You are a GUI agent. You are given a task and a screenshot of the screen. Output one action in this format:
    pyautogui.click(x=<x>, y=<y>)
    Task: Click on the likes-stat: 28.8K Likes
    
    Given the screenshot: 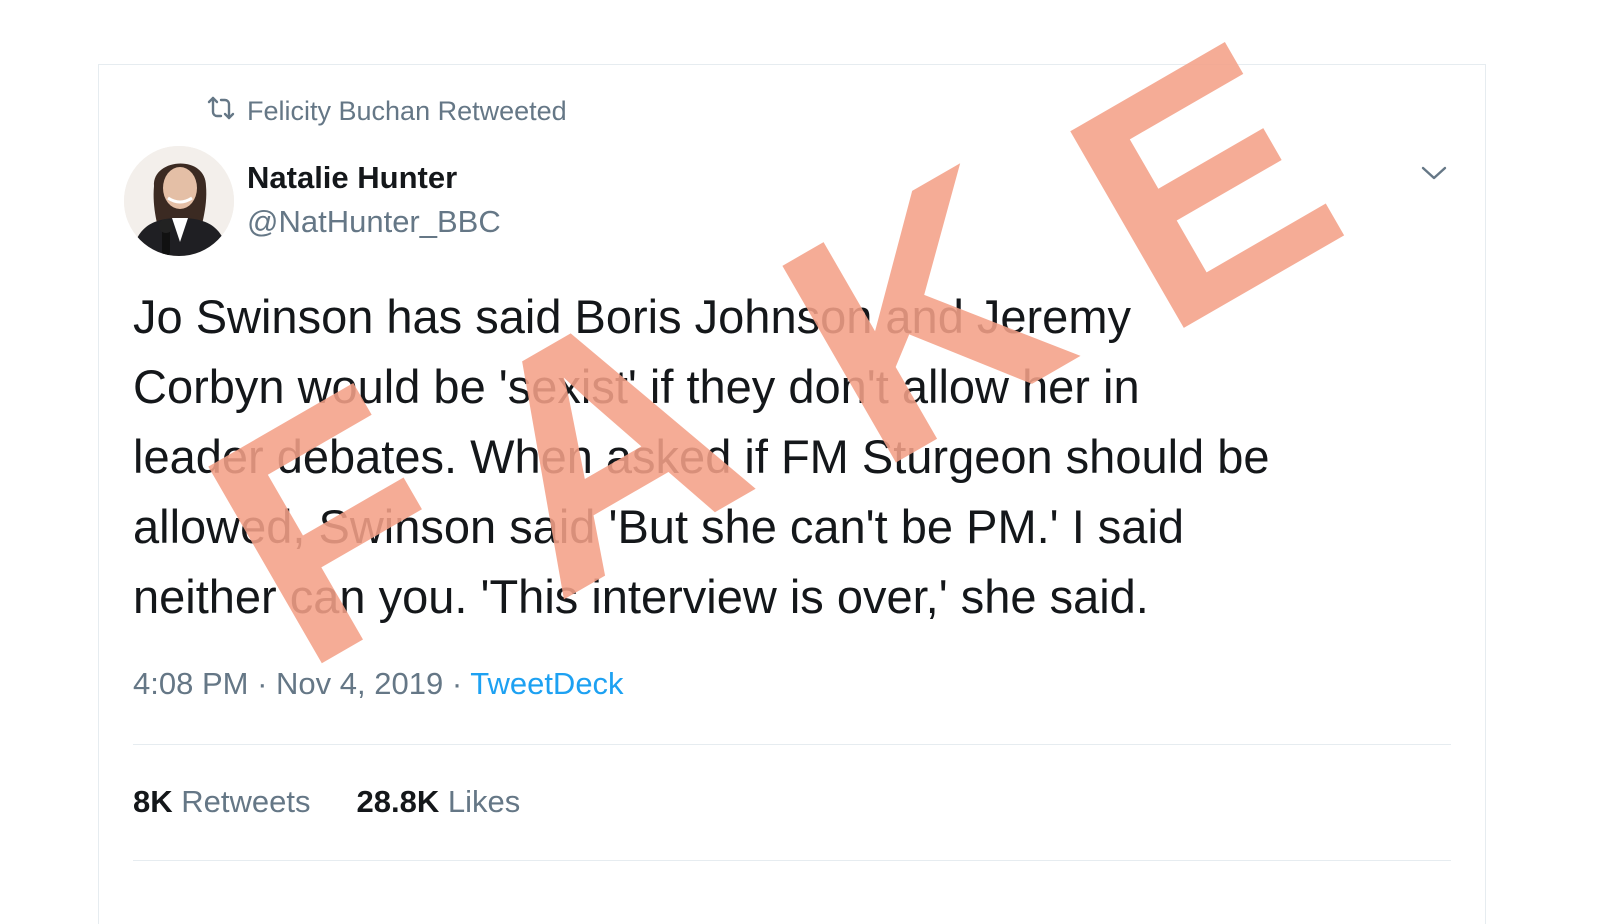 What is the action you would take?
    pyautogui.click(x=439, y=802)
    